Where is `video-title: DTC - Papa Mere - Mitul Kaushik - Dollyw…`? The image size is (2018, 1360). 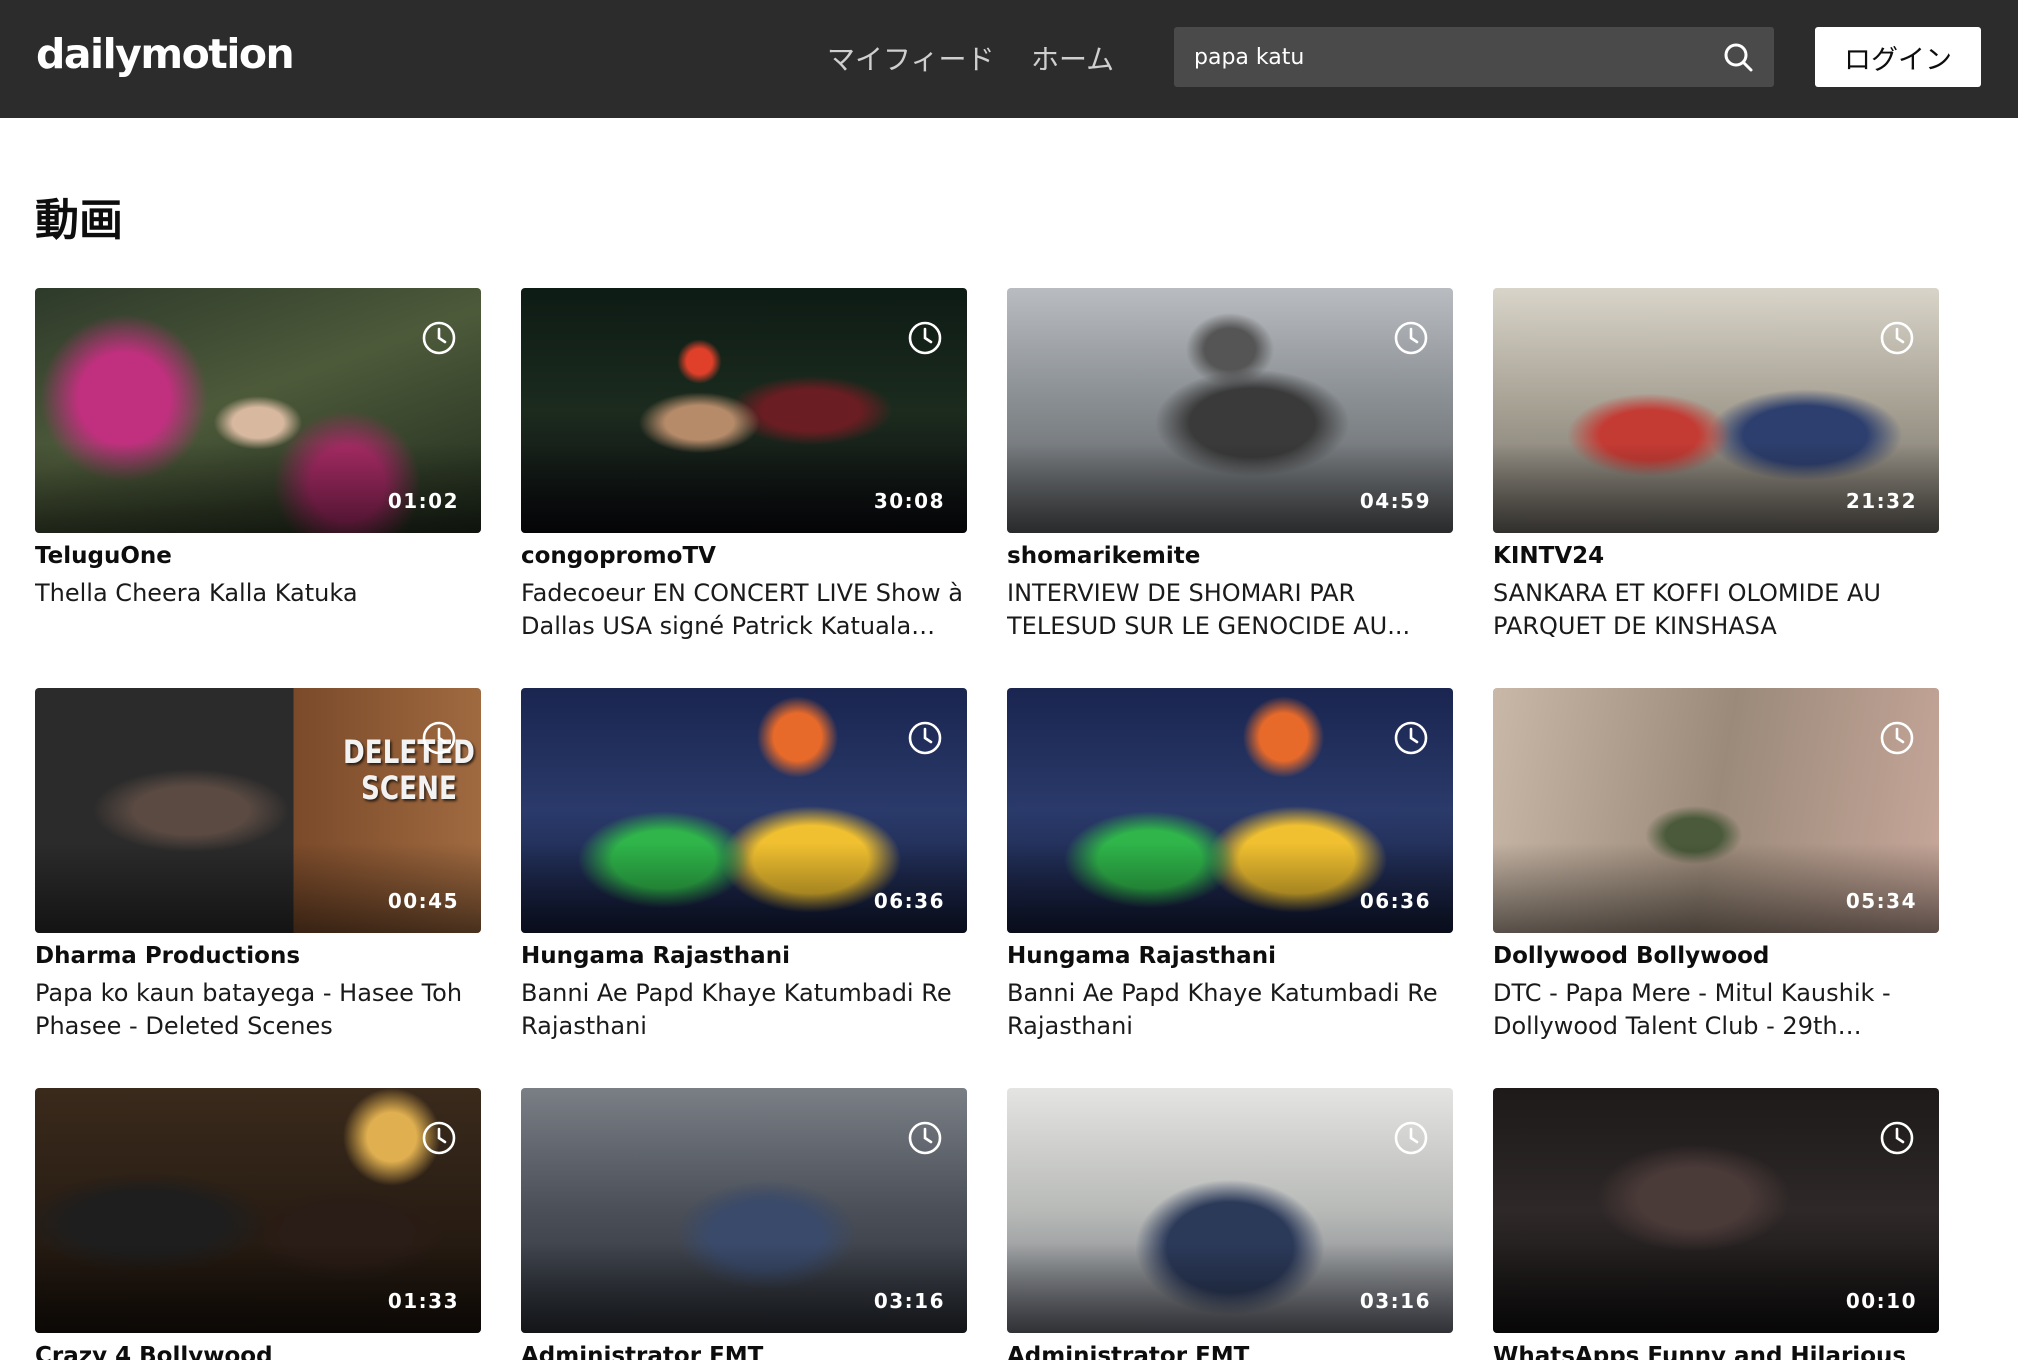
video-title: DTC - Papa Mere - Mitul Kaushik - Dollyw… is located at coordinates (1716, 1010).